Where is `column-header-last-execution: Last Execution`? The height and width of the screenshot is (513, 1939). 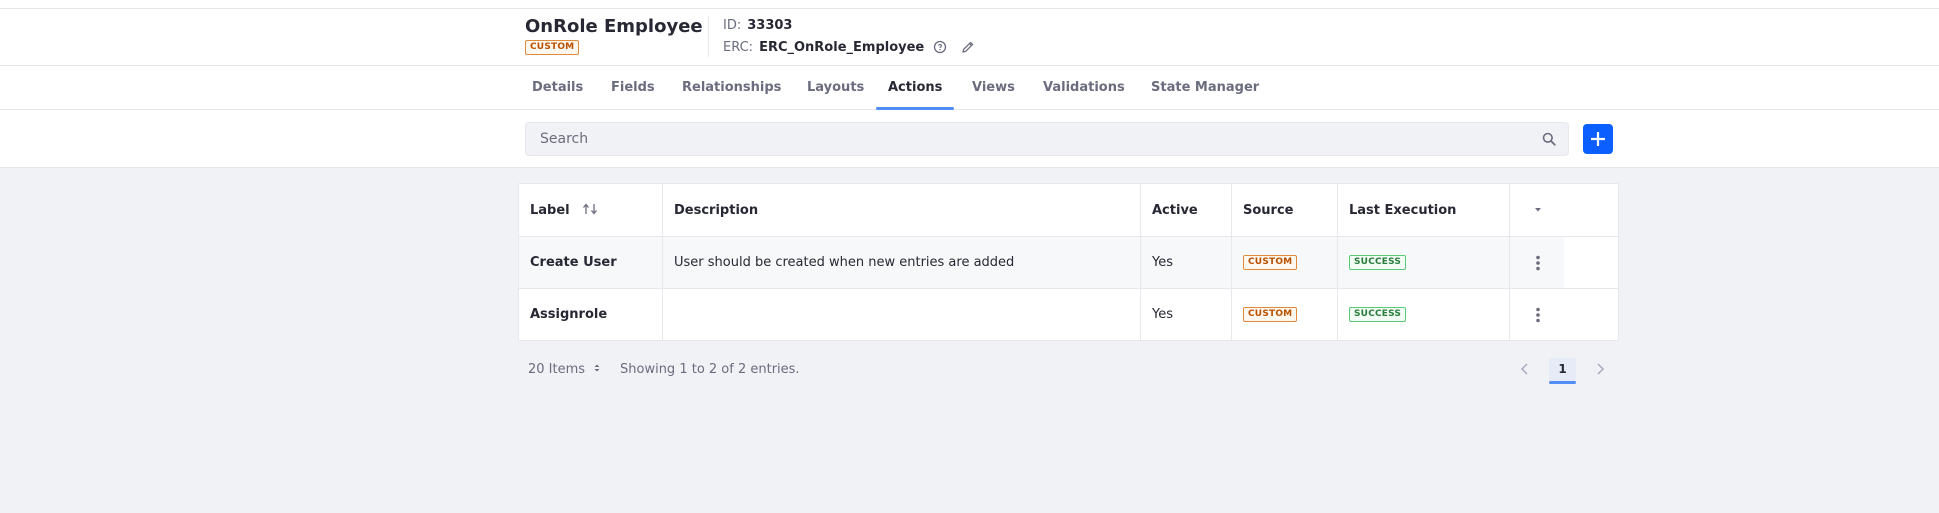 column-header-last-execution: Last Execution is located at coordinates (1423, 210).